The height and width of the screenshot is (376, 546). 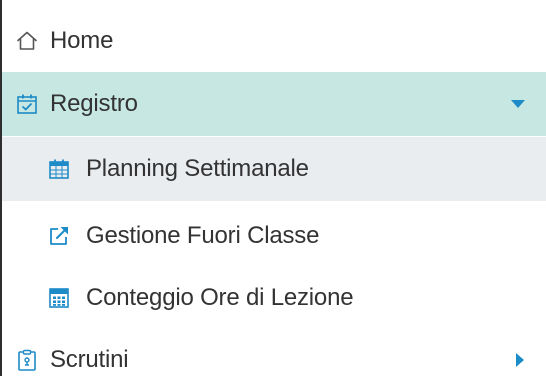 I want to click on sidebar-item-scrutini: Scrutini, so click(x=274, y=352).